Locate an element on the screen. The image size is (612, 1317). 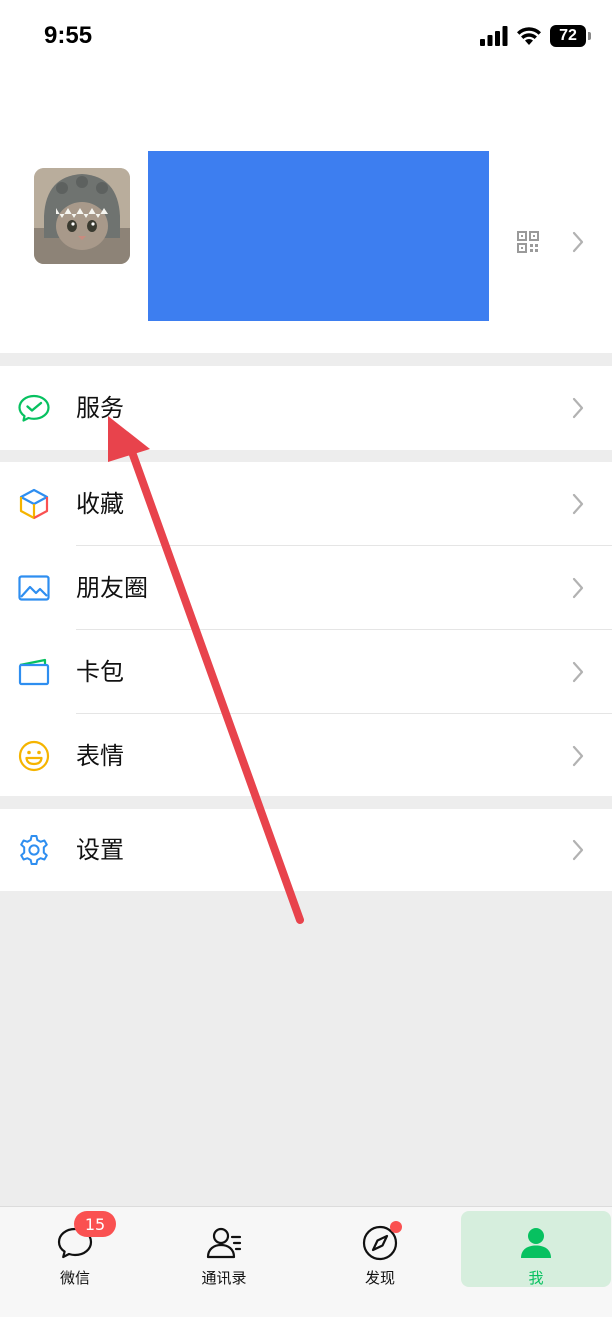
profile-name-redacted is located at coordinates (318, 236).